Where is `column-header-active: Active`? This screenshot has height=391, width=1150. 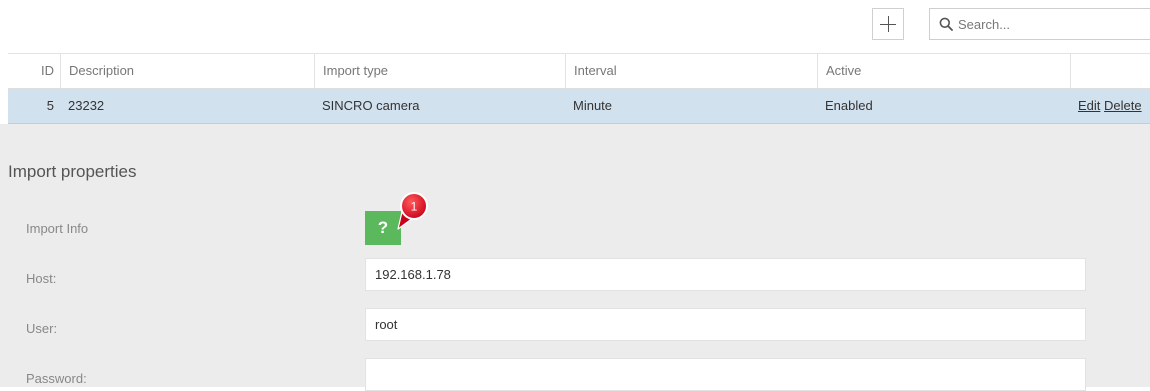 column-header-active: Active is located at coordinates (943, 71).